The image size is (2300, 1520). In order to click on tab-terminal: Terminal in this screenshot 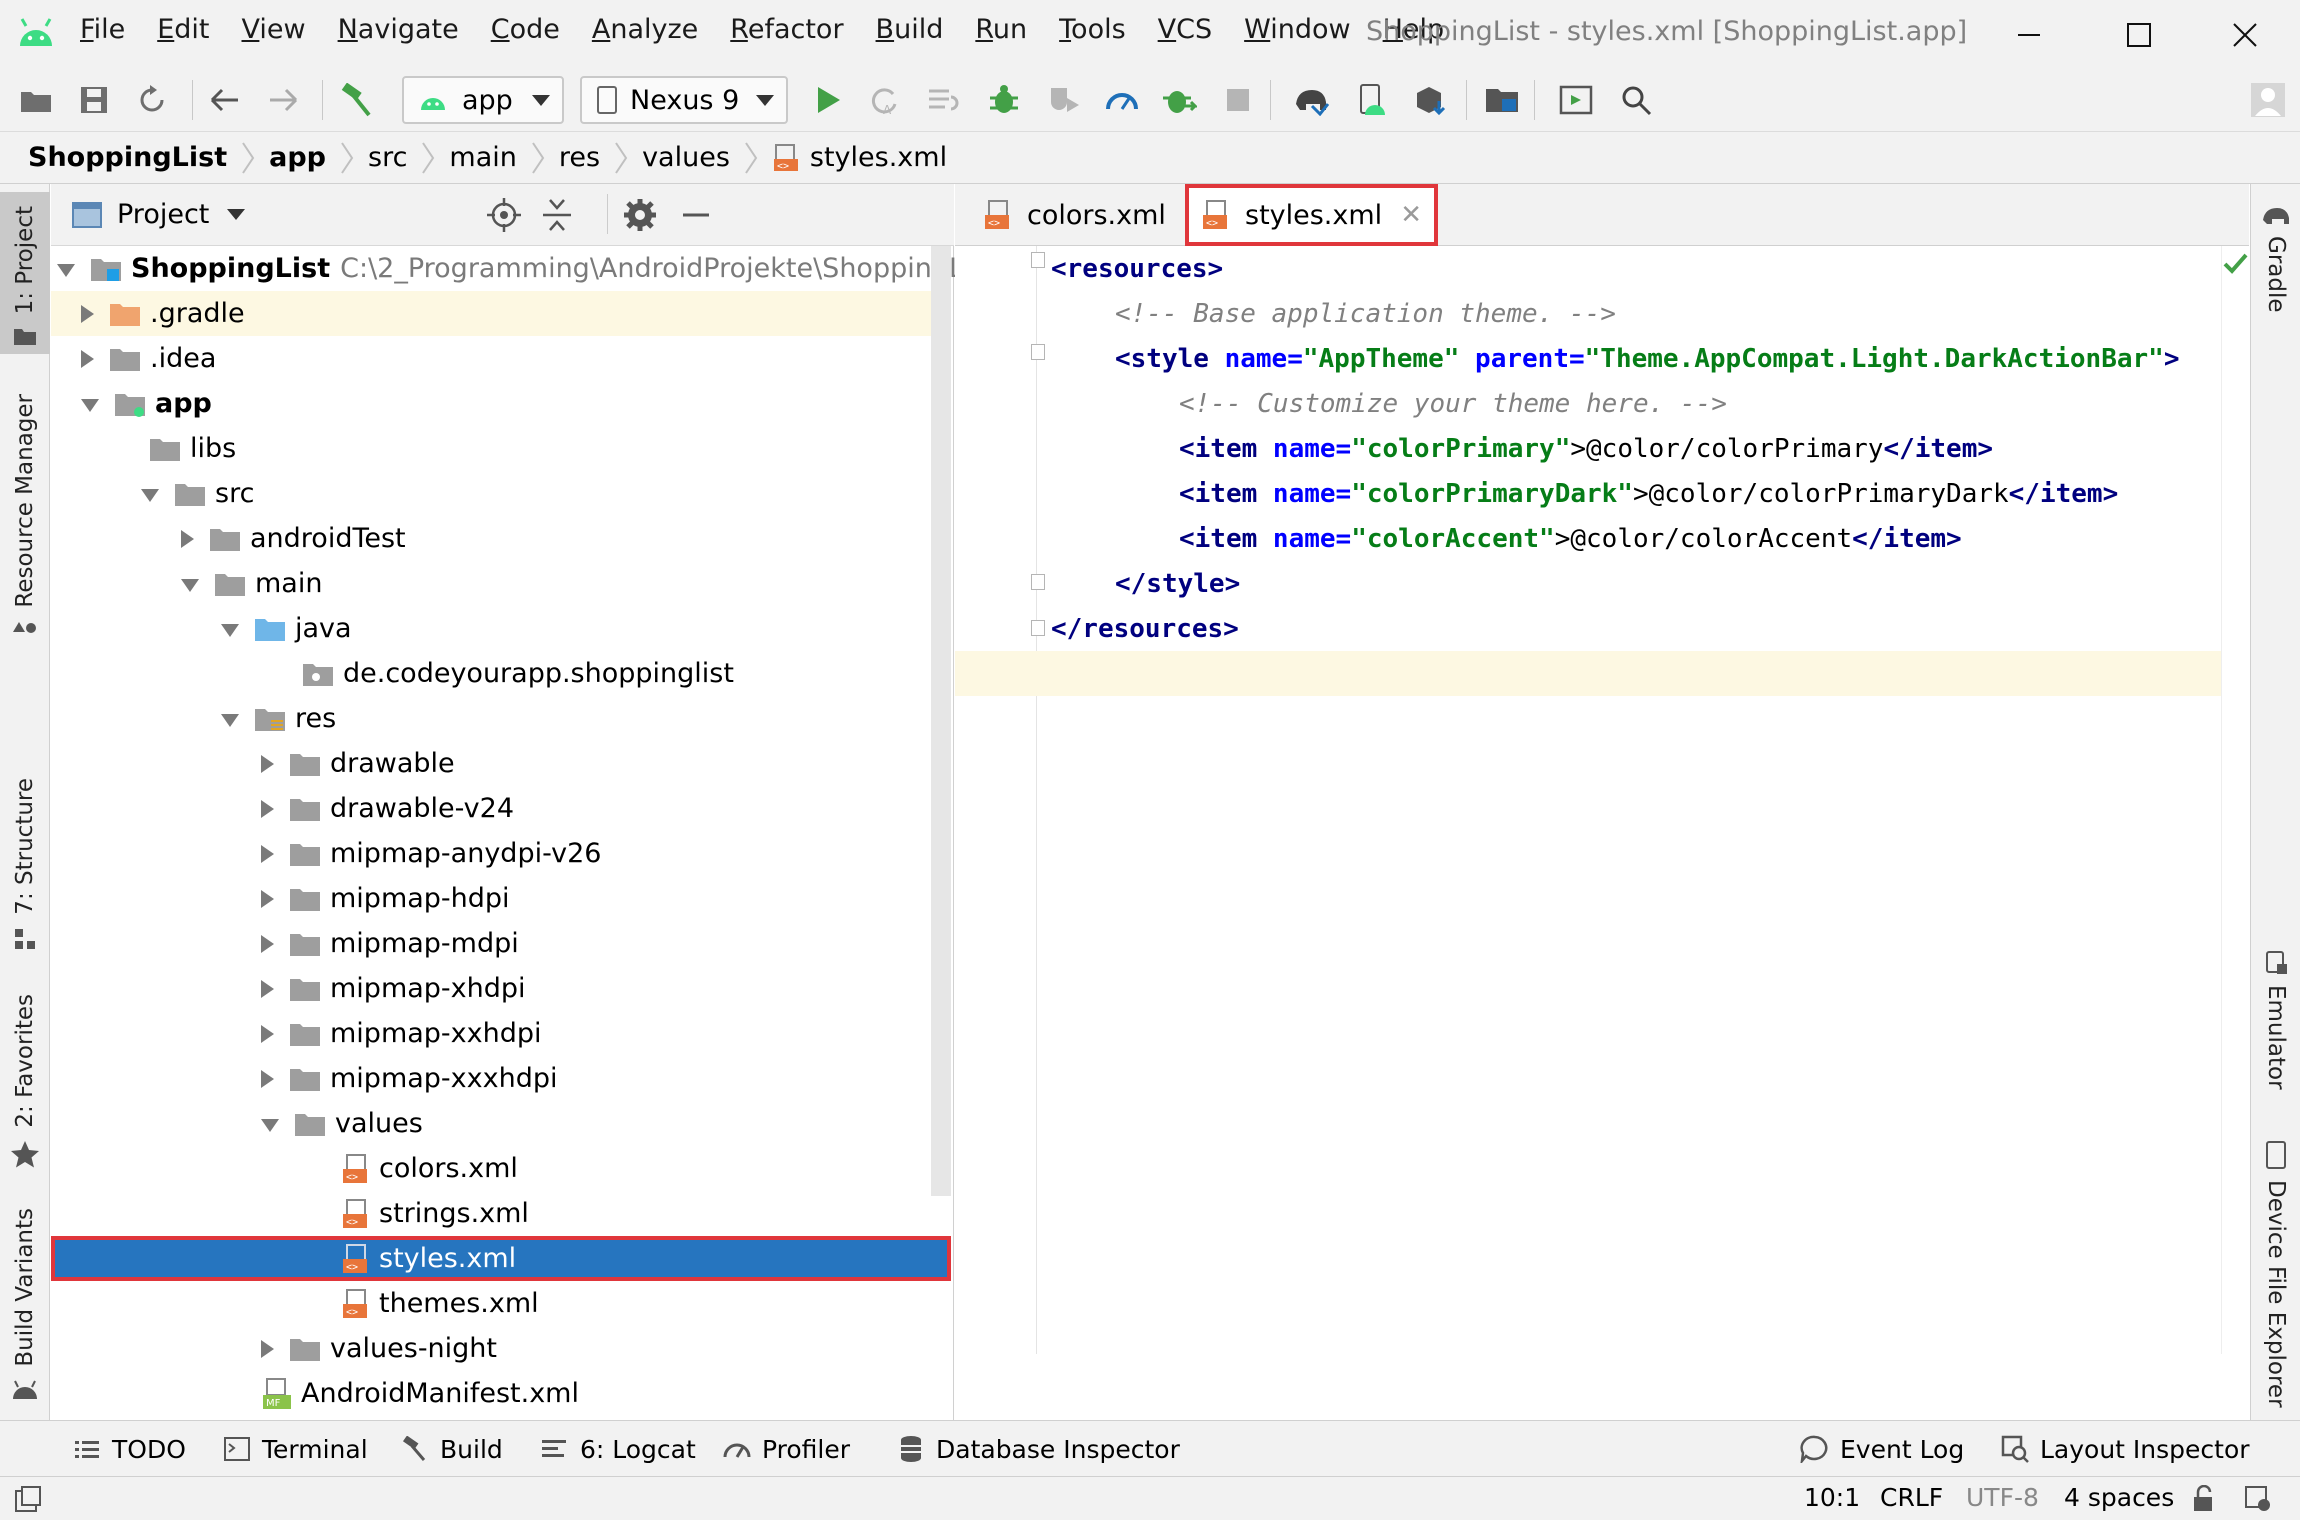, I will do `click(295, 1449)`.